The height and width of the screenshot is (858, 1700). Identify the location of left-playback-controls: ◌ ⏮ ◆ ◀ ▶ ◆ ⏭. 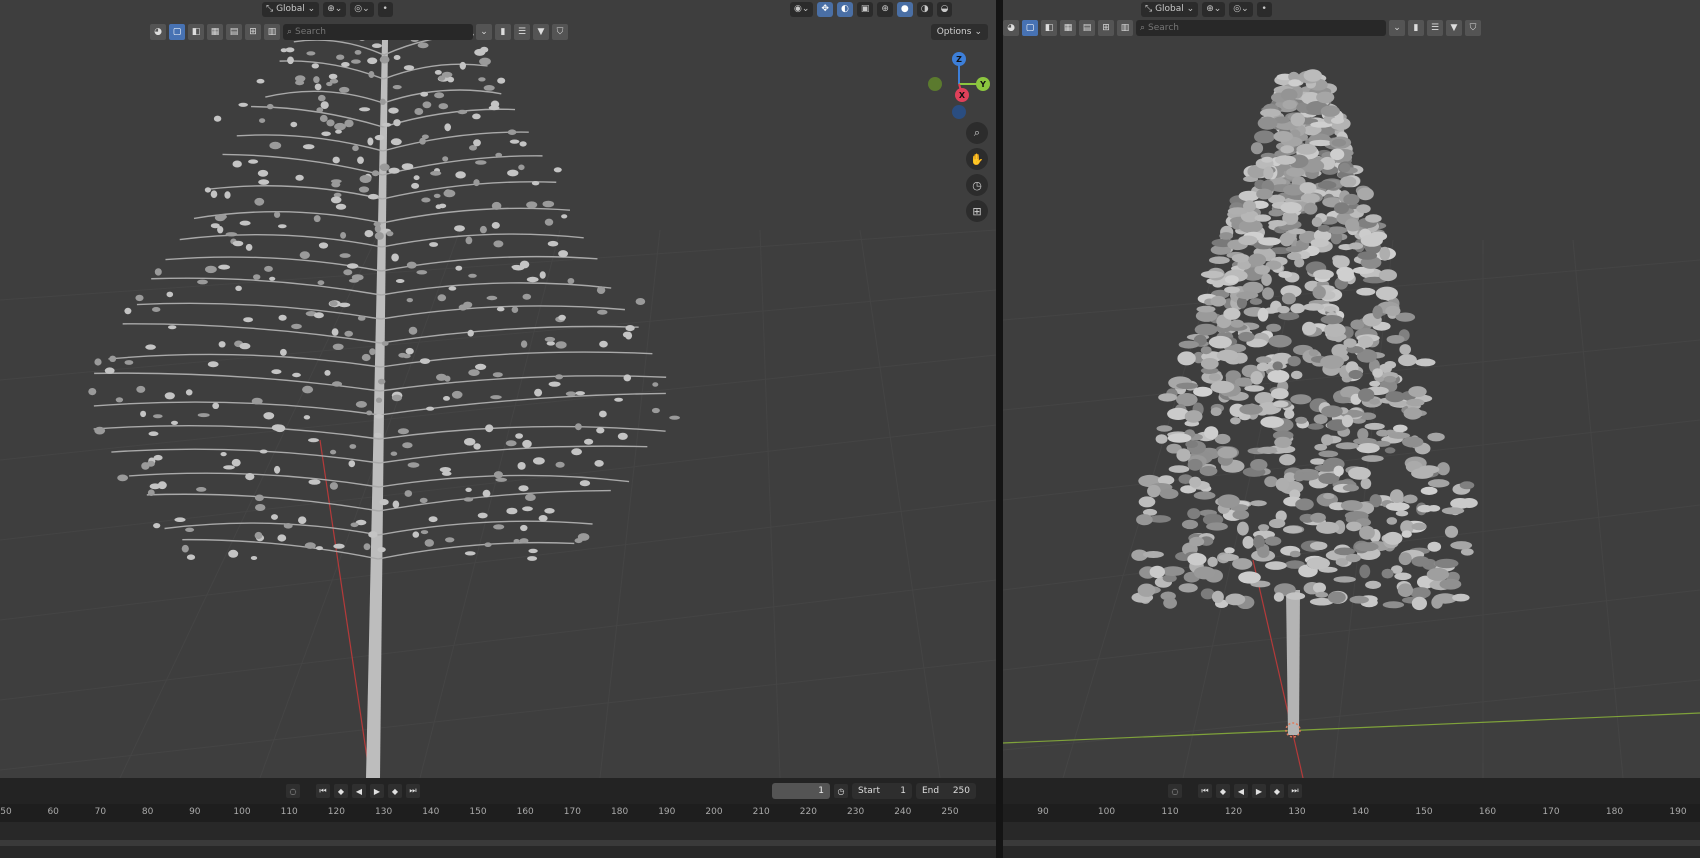
(353, 791).